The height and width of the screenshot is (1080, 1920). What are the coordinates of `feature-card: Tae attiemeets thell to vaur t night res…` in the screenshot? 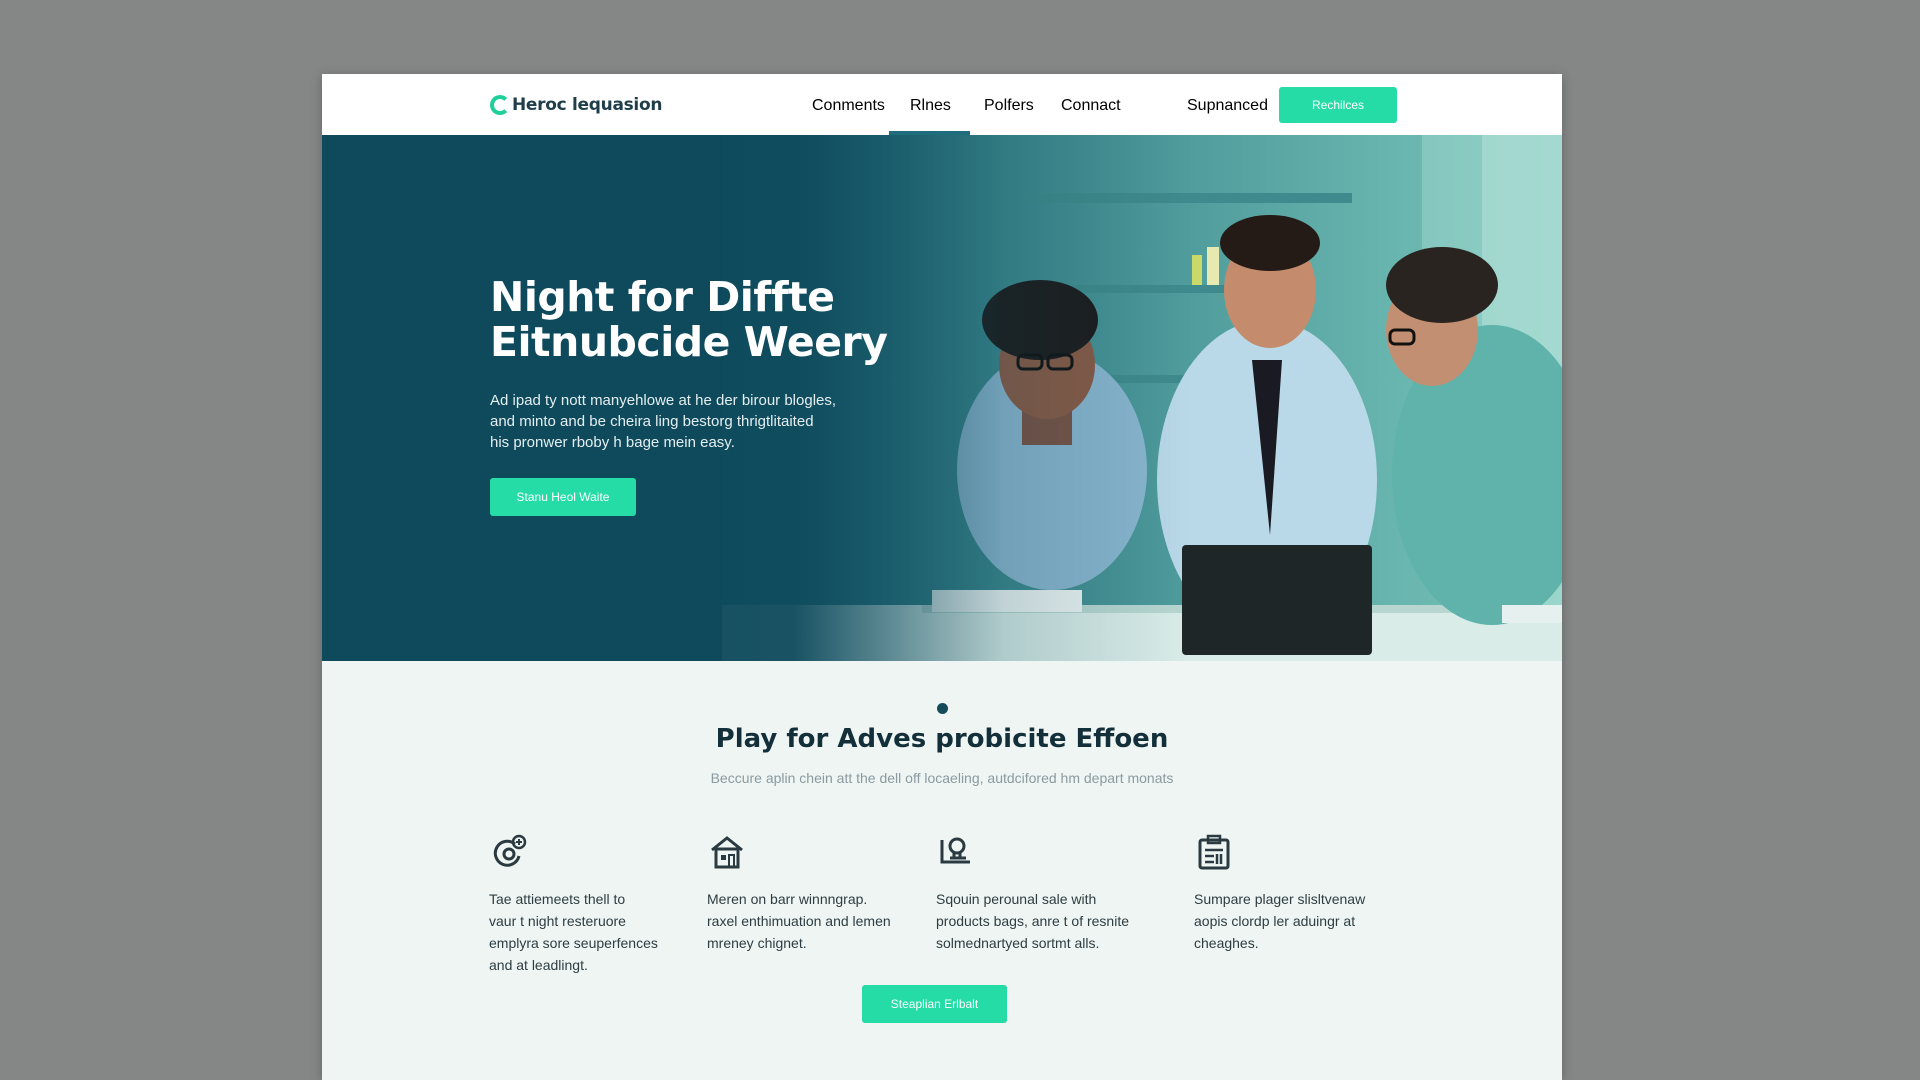 It's located at (589, 904).